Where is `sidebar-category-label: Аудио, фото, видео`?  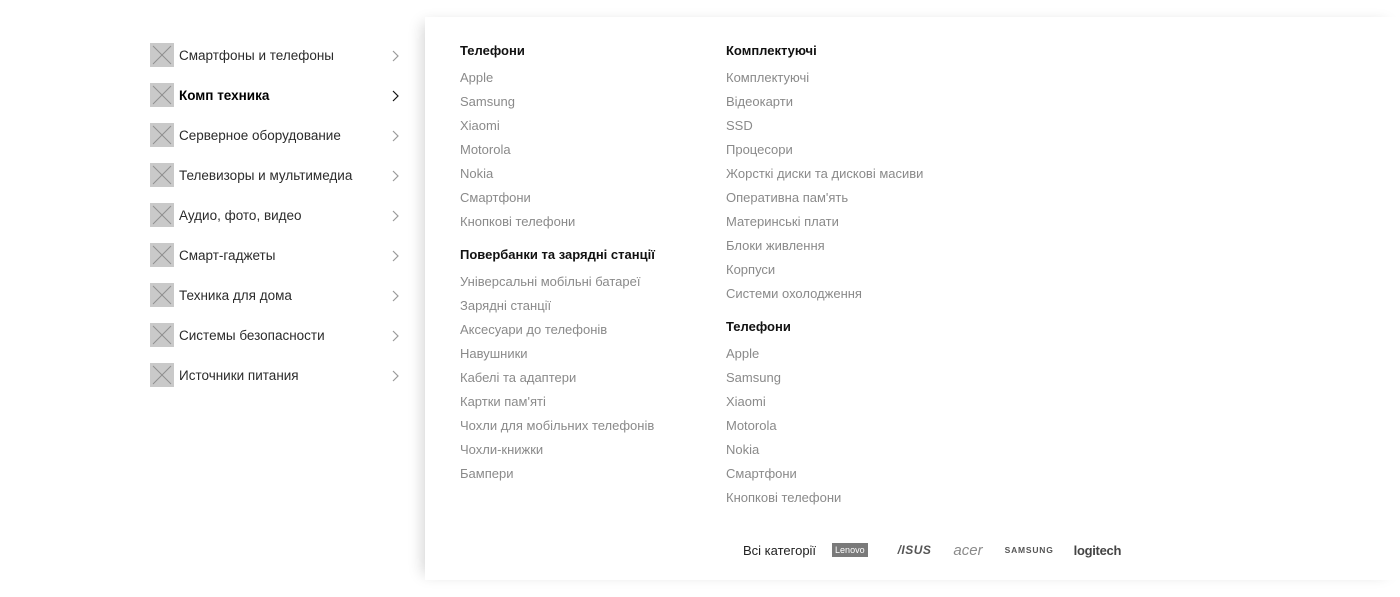
sidebar-category-label: Аудио, фото, видео is located at coordinates (240, 215).